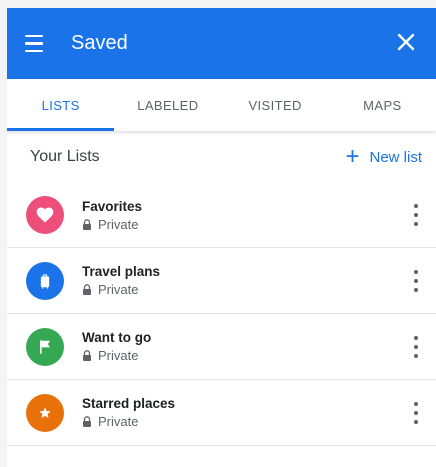 The height and width of the screenshot is (467, 436). What do you see at coordinates (45, 412) in the screenshot?
I see `star-icon` at bounding box center [45, 412].